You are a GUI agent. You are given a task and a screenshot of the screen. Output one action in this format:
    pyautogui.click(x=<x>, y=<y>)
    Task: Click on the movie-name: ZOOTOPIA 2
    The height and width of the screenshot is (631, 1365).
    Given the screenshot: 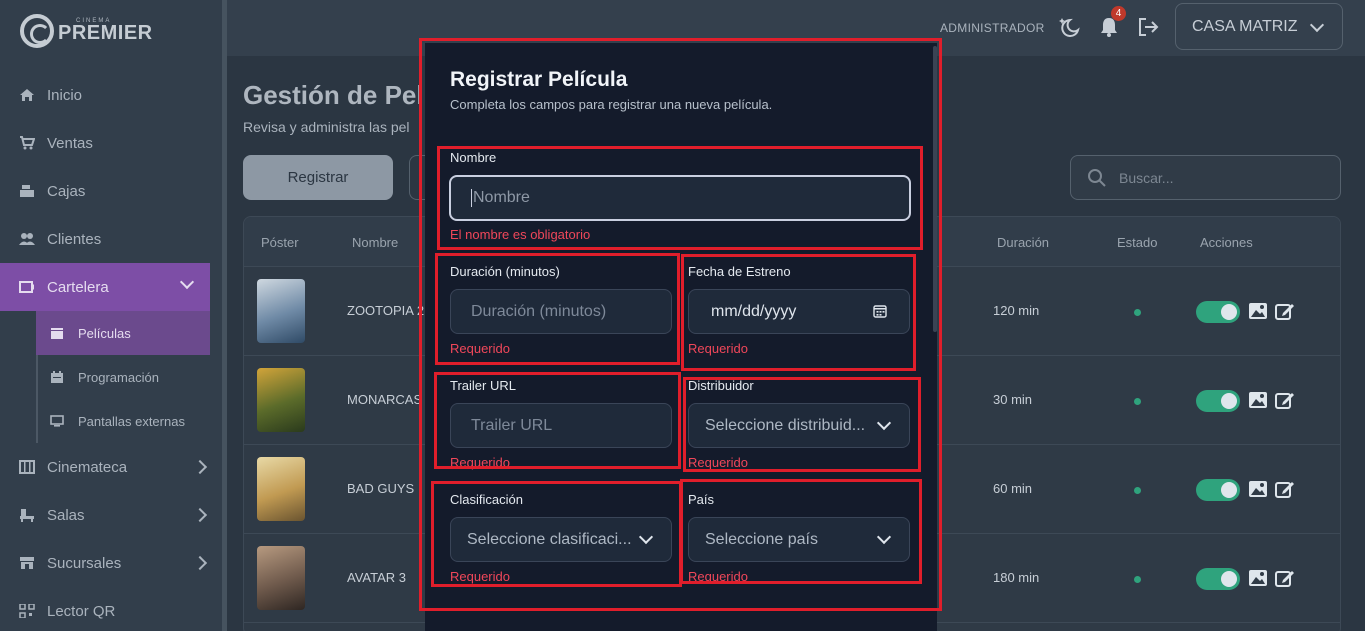 What is the action you would take?
    pyautogui.click(x=386, y=310)
    